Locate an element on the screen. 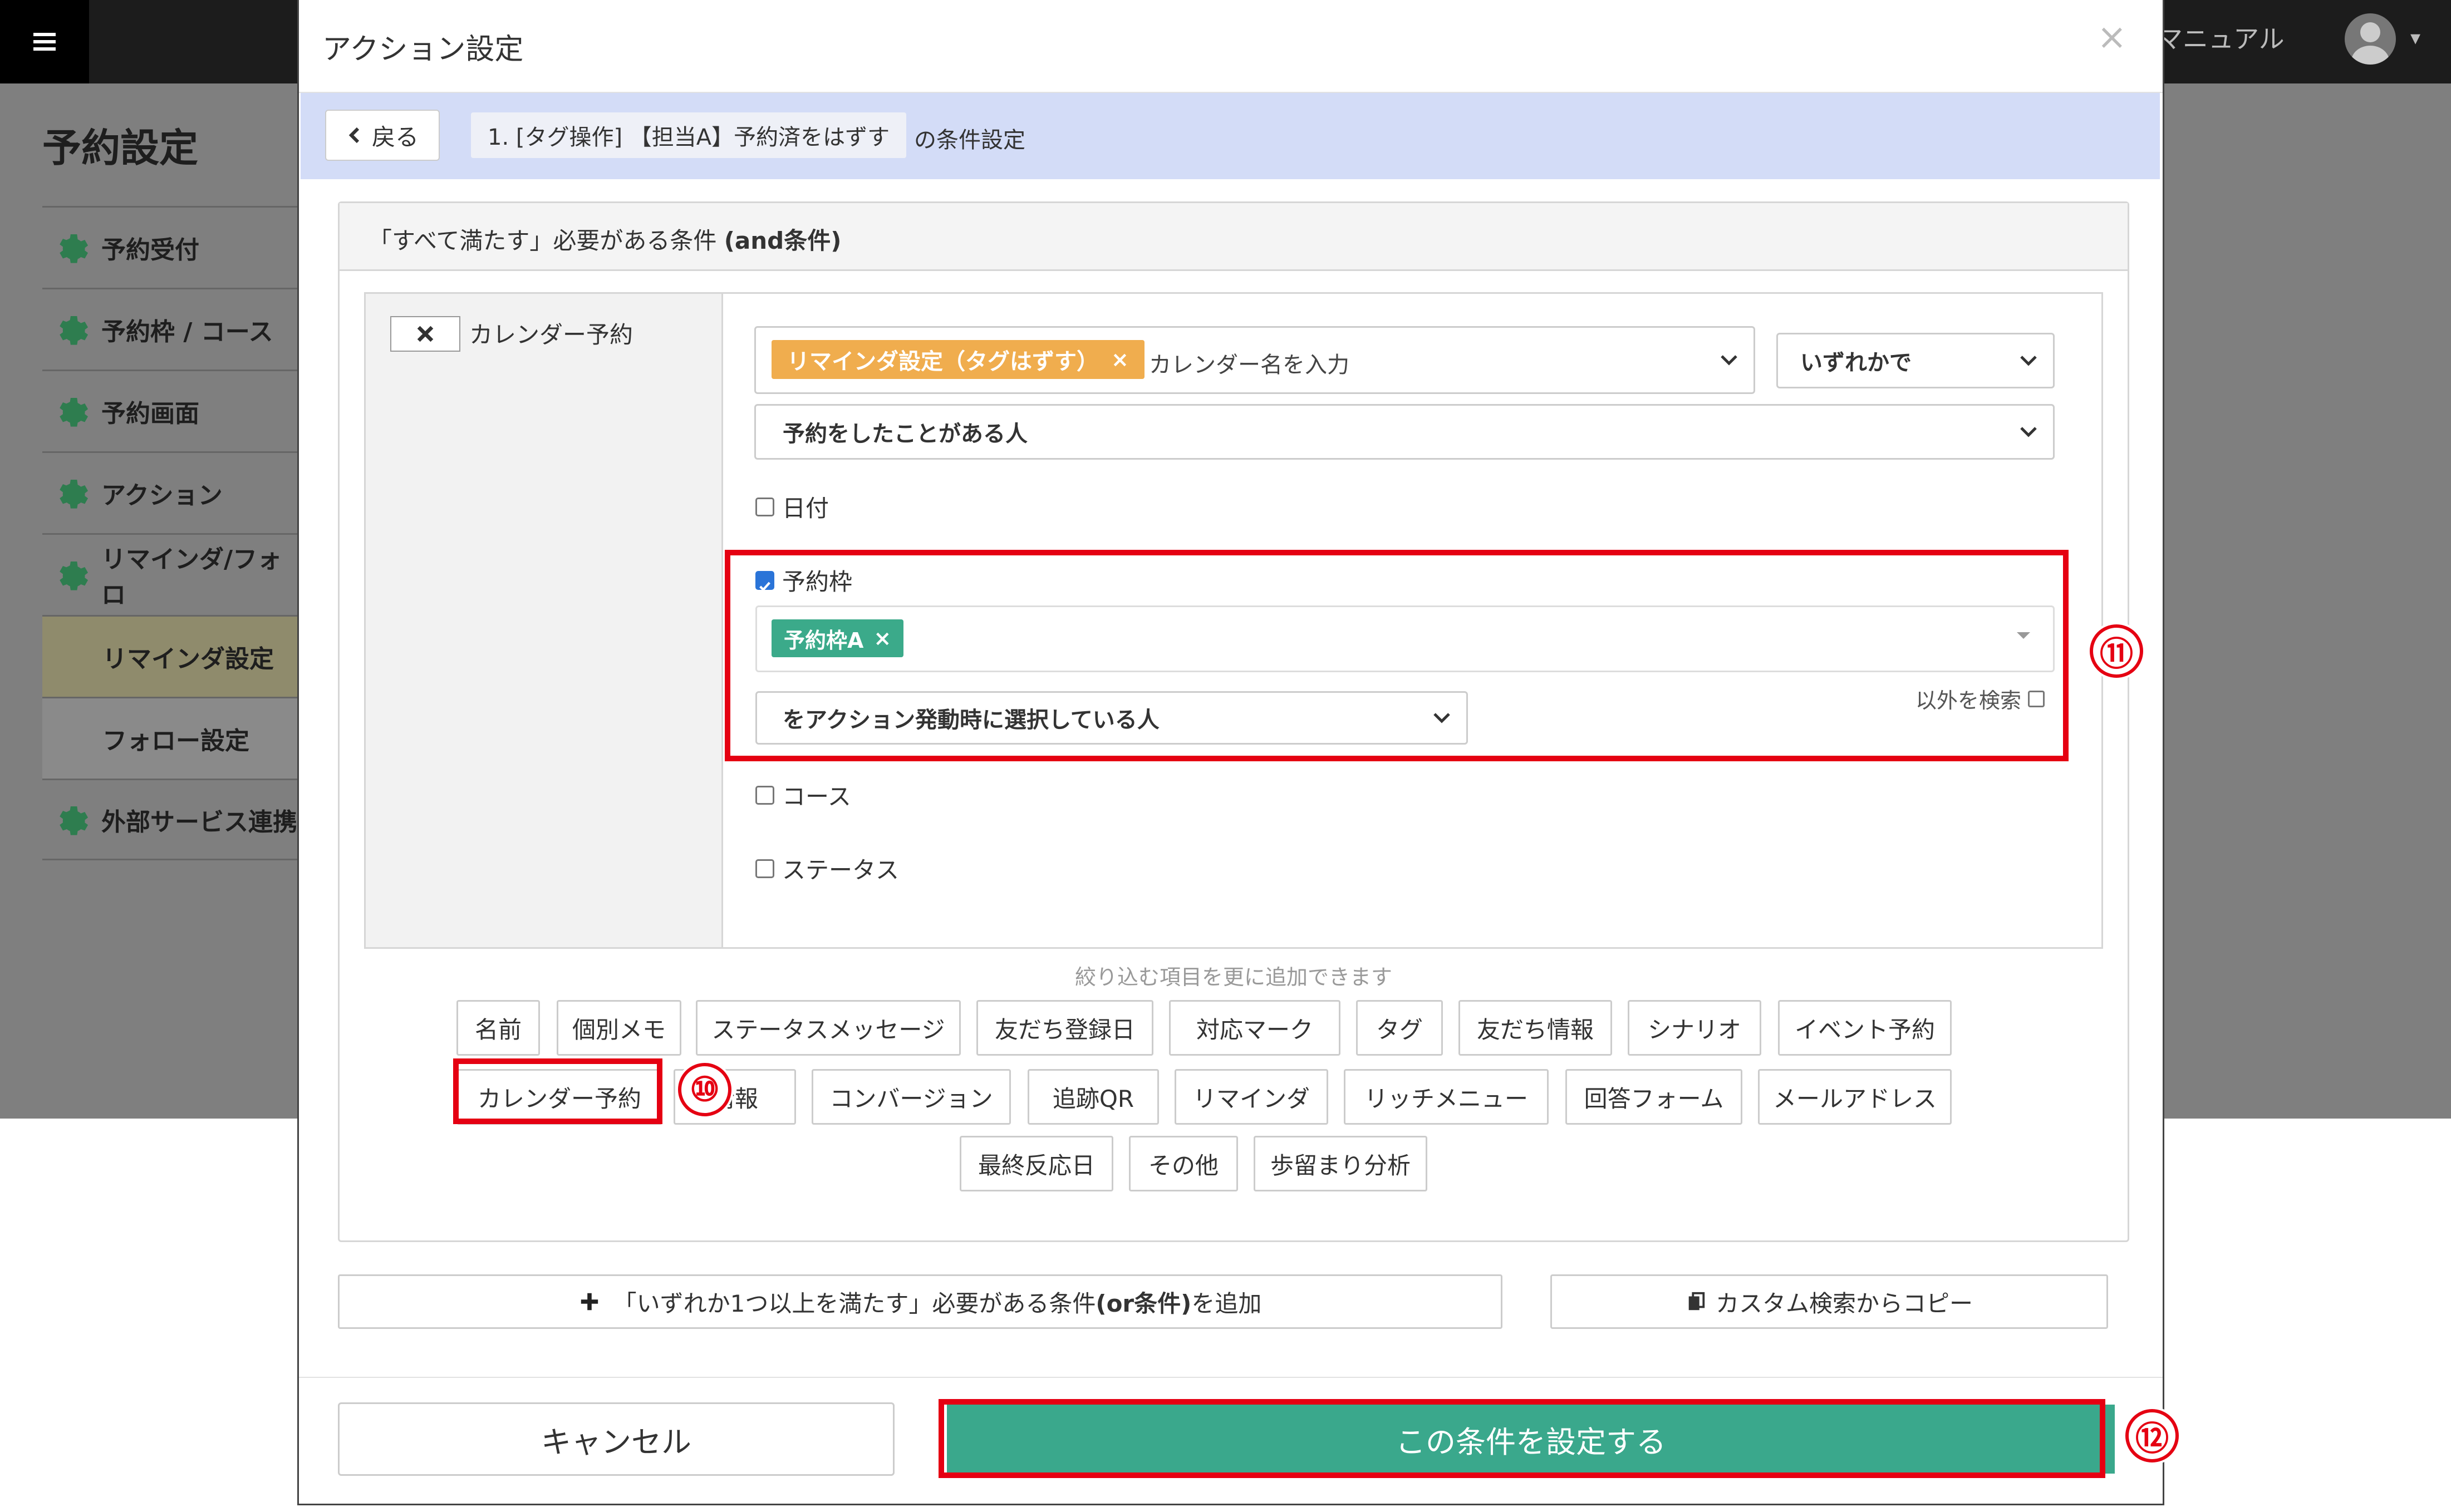 The image size is (2451, 1512). sidebar-item-follow-settings: フォロー設定 is located at coordinates (170, 738).